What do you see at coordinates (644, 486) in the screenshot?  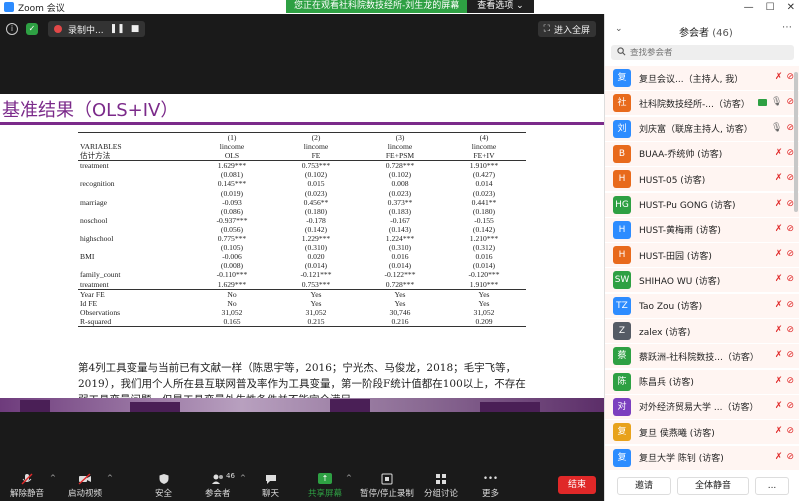 I see `invite-button: 邀请` at bounding box center [644, 486].